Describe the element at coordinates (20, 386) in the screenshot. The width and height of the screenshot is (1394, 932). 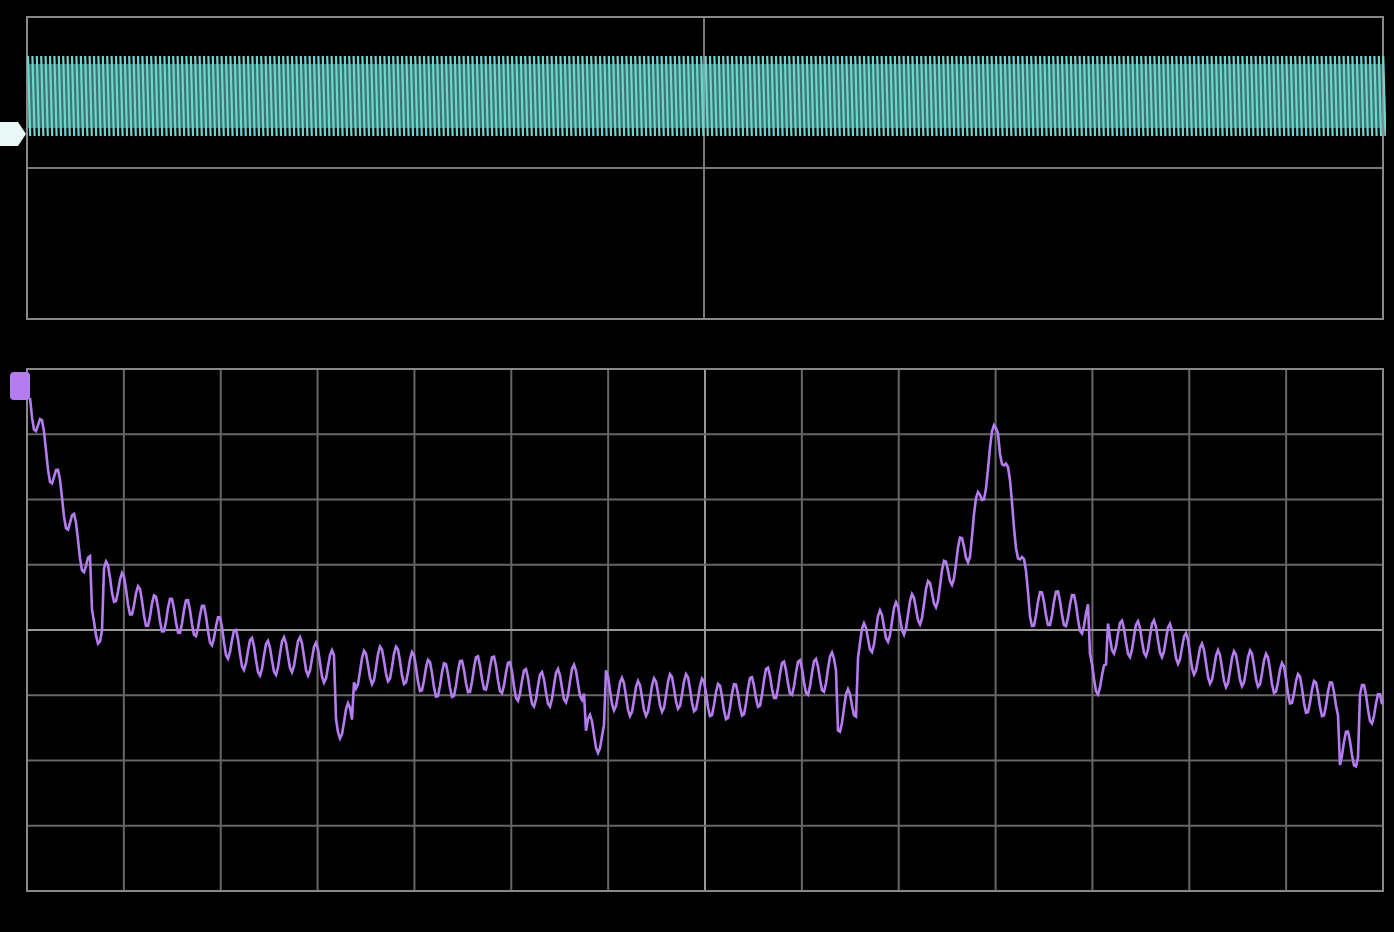
I see `math-marker-icon` at that location.